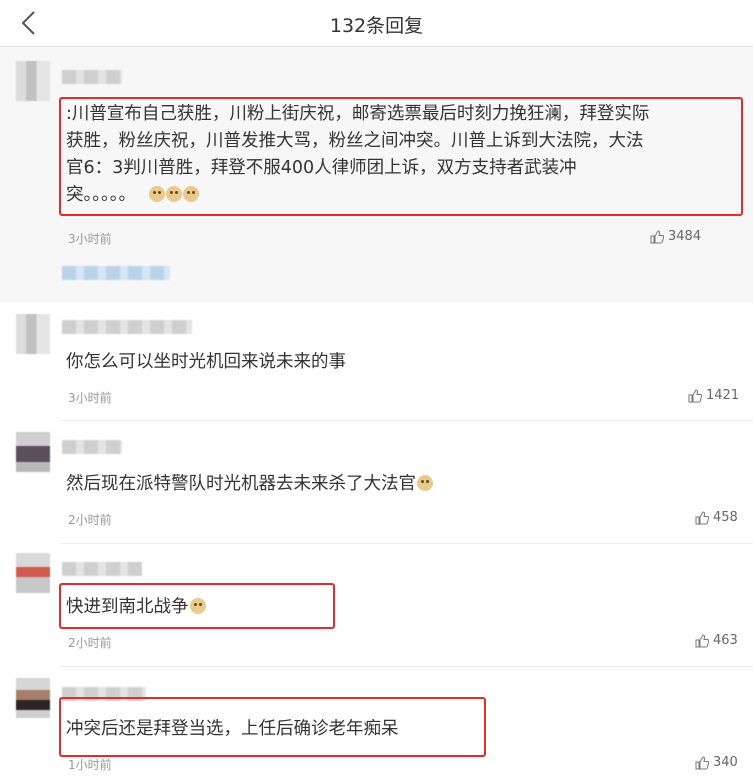  What do you see at coordinates (241, 484) in the screenshot?
I see `comment-text: 然后现在派特警队时光机器去未来杀了大法官` at bounding box center [241, 484].